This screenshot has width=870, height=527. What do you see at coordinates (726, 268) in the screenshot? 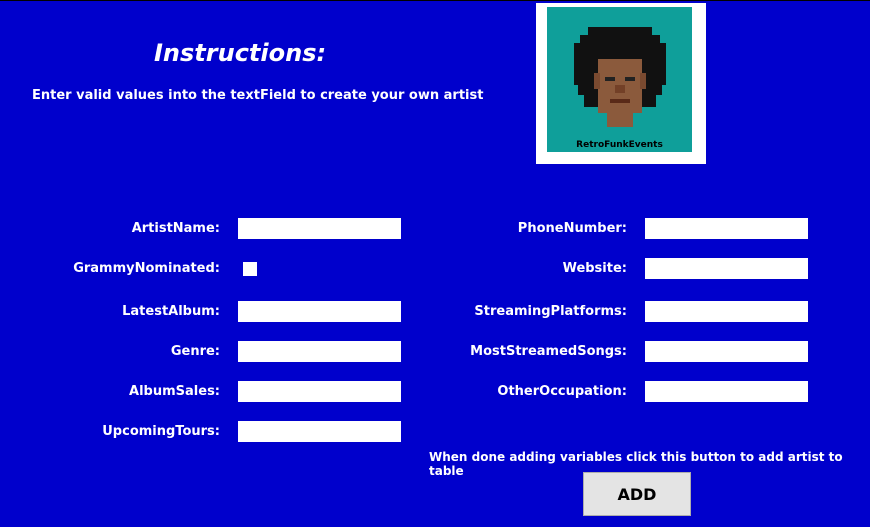
I see `website-field` at bounding box center [726, 268].